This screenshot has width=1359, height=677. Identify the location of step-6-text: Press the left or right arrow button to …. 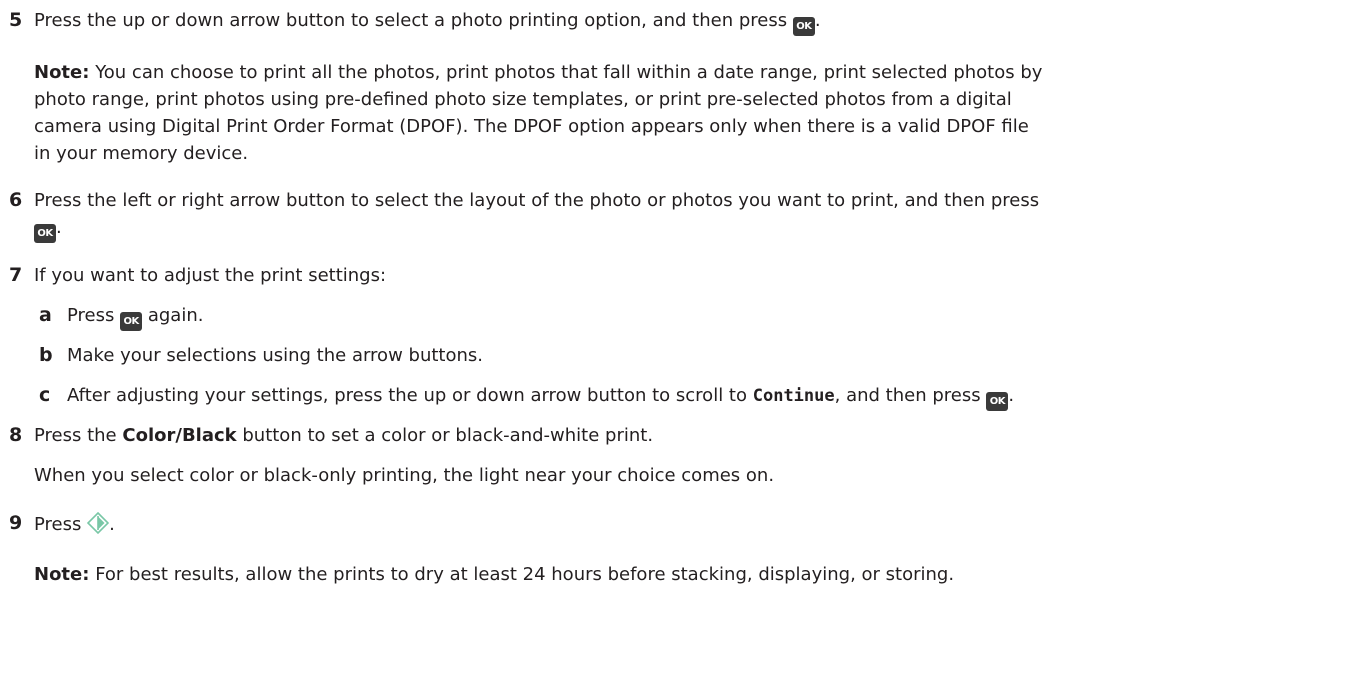
(537, 200).